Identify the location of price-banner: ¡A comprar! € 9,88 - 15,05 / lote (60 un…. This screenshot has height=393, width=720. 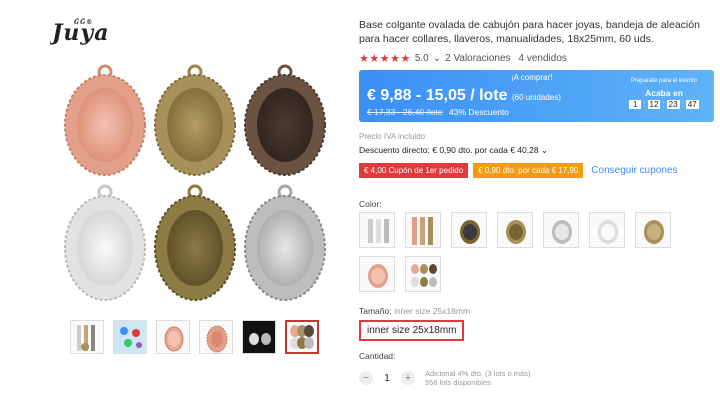
(536, 96).